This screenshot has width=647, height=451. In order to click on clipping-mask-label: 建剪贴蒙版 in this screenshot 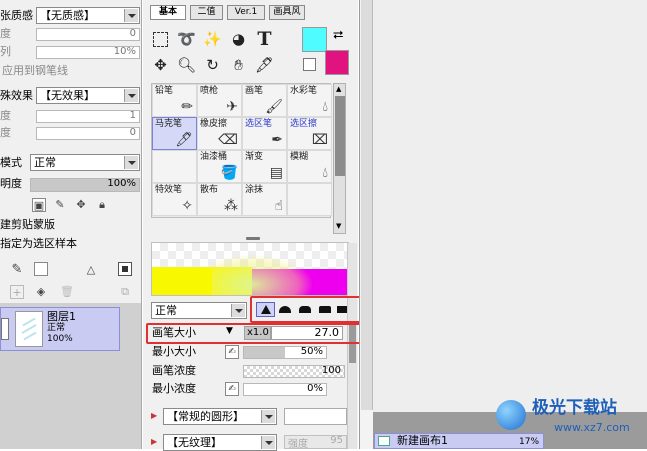, I will do `click(27, 225)`.